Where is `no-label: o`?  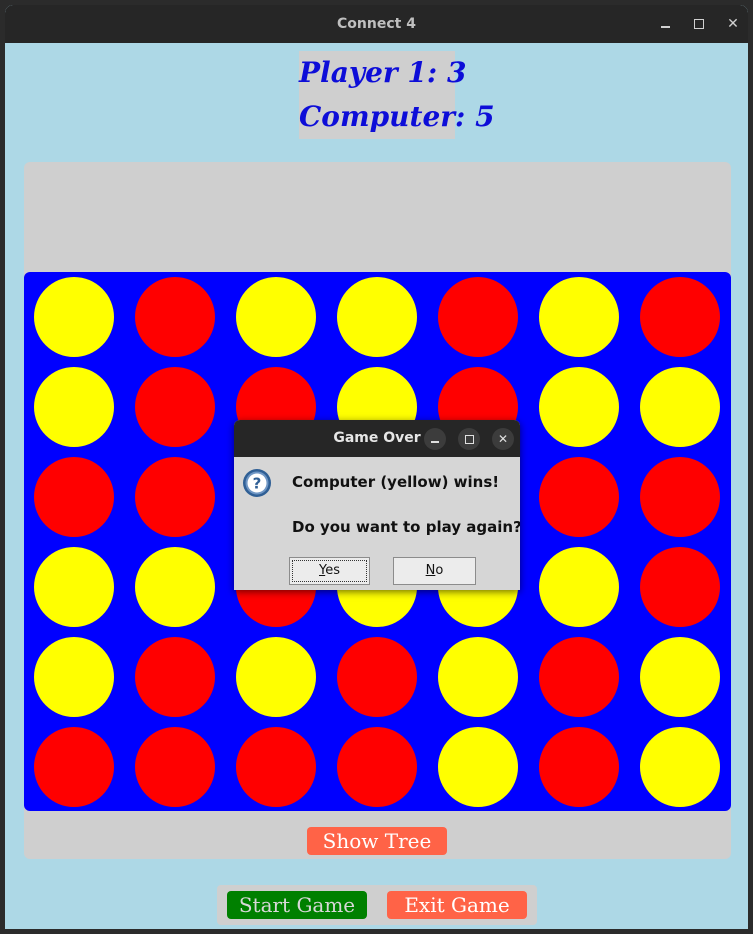
no-label: o is located at coordinates (439, 570).